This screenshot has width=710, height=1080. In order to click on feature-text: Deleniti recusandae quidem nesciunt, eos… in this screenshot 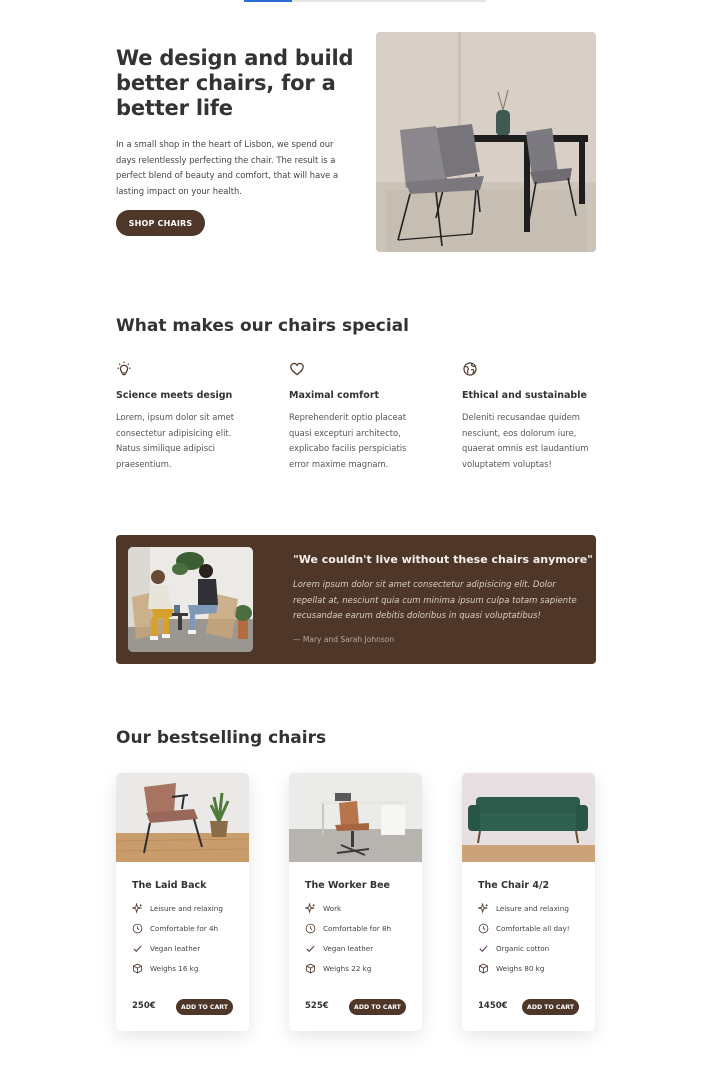, I will do `click(525, 440)`.